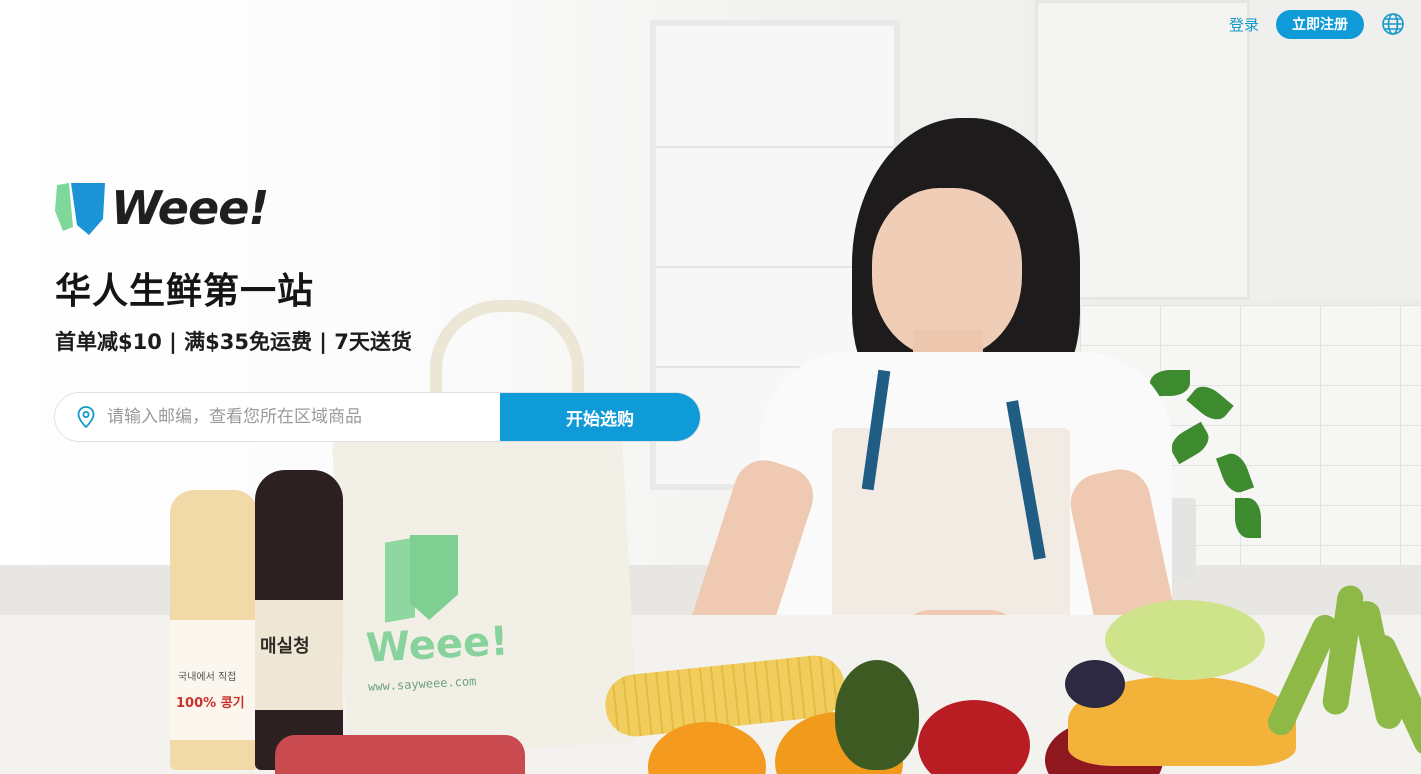 This screenshot has height=774, width=1421. Describe the element at coordinates (1095, 684) in the screenshot. I see `blueberries` at that location.